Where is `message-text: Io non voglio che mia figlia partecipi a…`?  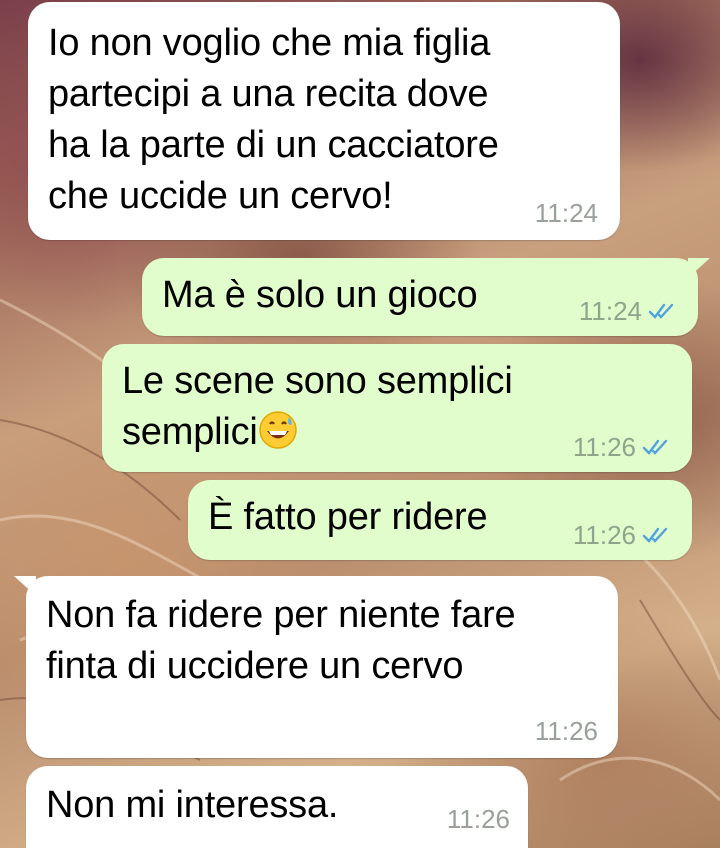 message-text: Io non voglio che mia figlia partecipi a… is located at coordinates (273, 119).